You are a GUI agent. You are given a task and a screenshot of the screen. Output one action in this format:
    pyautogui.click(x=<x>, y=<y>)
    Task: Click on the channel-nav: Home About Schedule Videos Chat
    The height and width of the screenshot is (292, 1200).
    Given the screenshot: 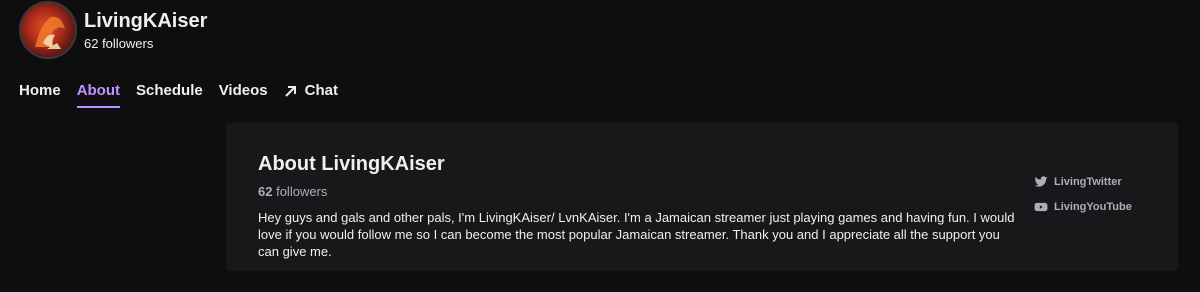 What is the action you would take?
    pyautogui.click(x=186, y=94)
    